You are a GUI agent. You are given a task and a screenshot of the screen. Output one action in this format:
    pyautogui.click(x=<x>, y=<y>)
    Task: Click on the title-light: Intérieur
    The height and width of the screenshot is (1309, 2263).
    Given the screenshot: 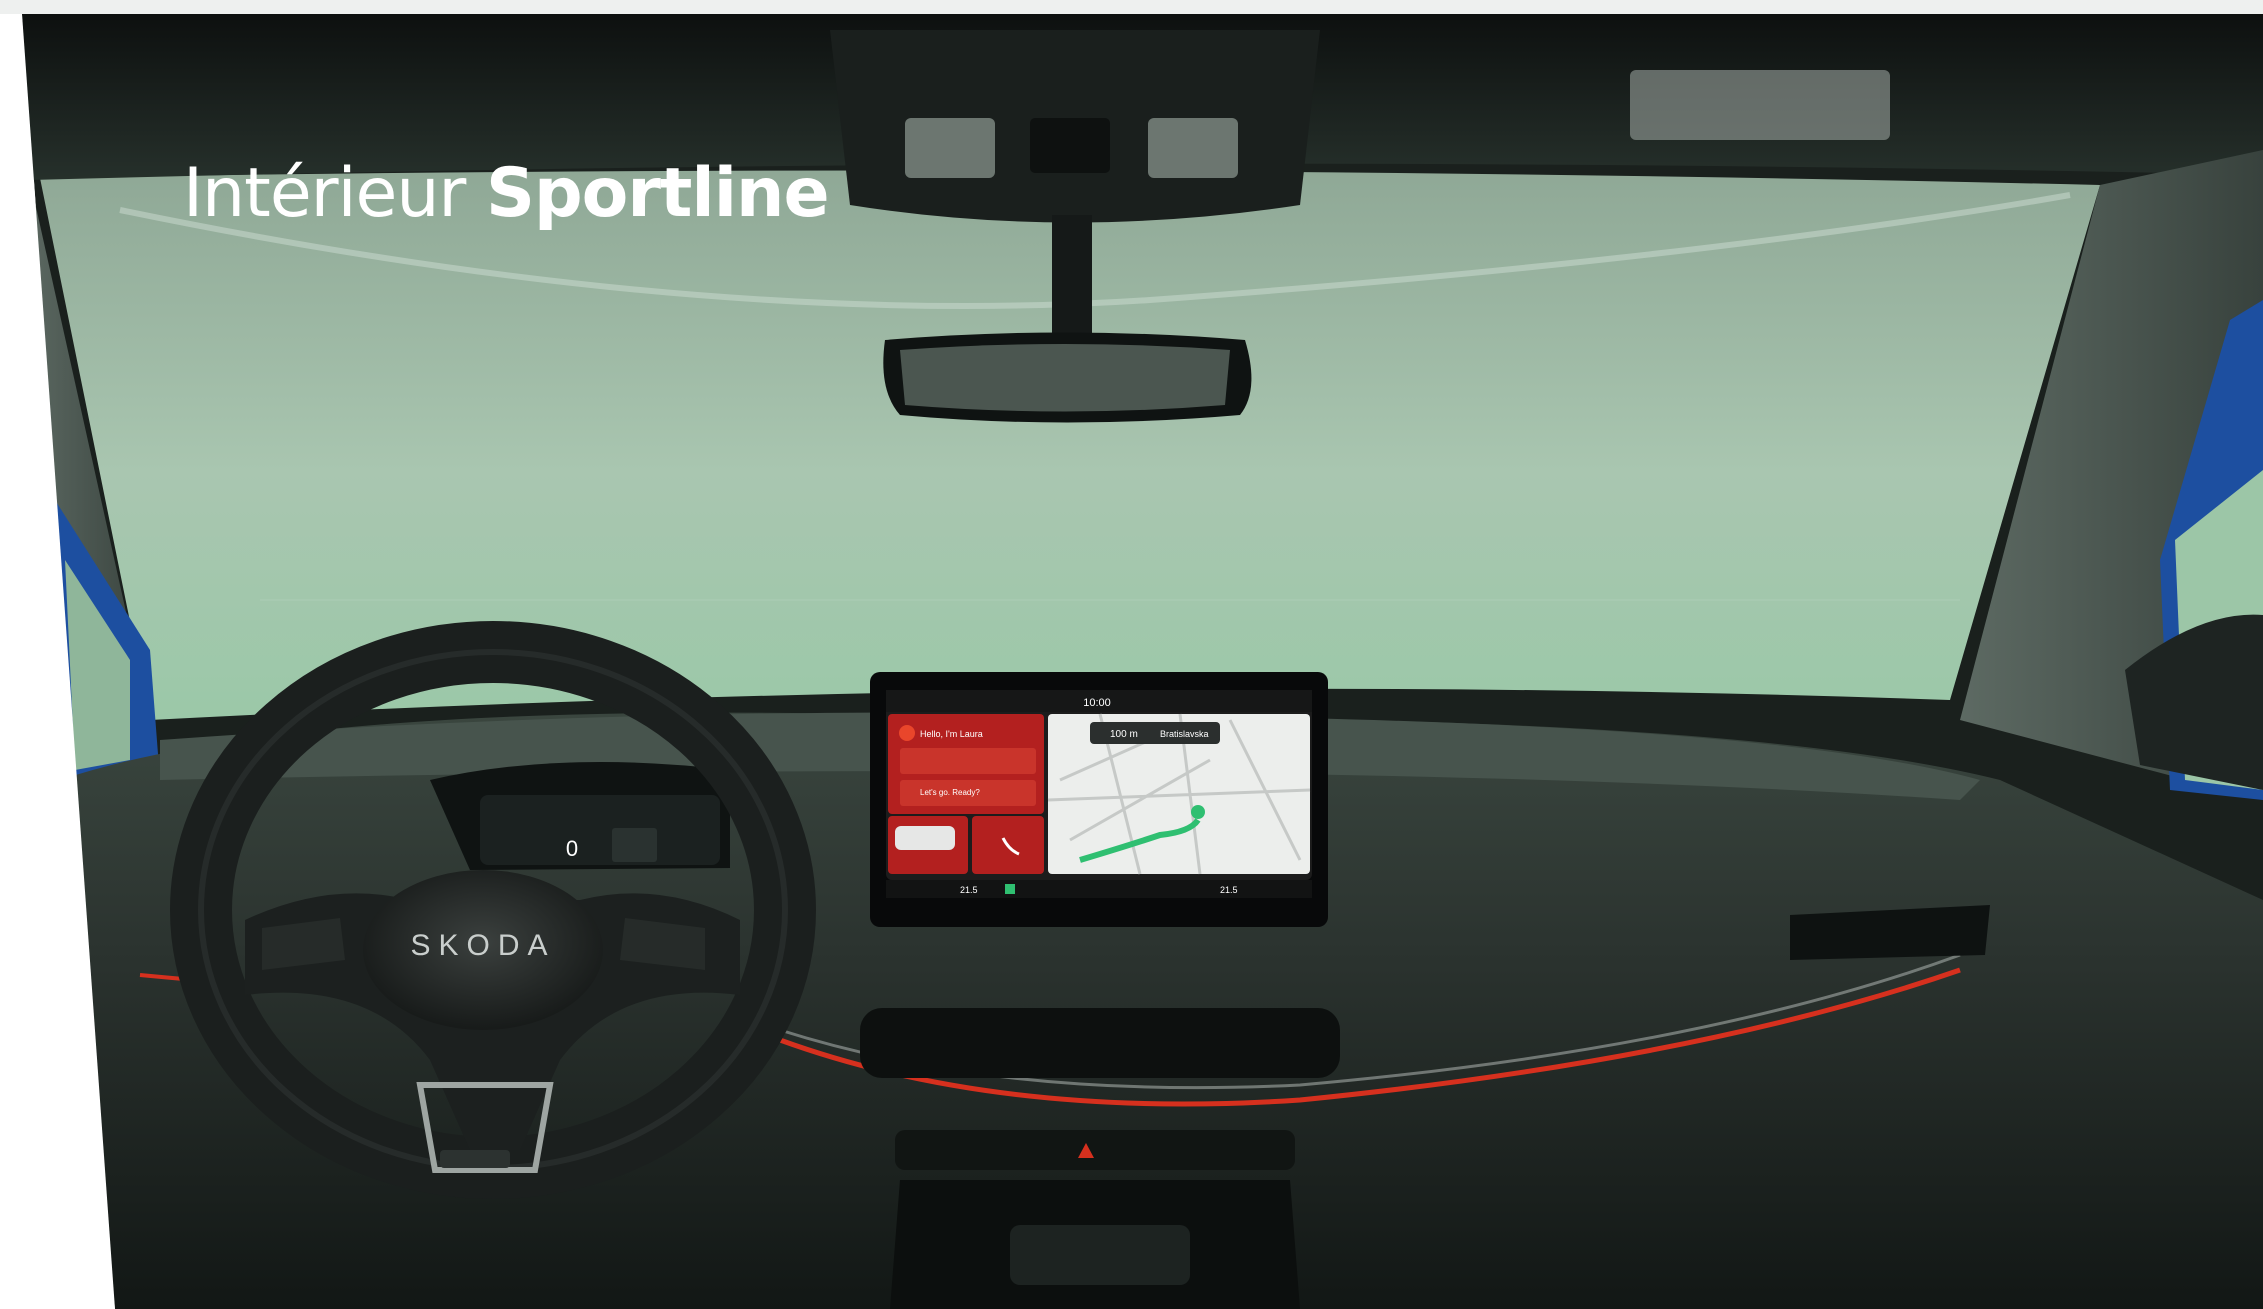 What is the action you would take?
    pyautogui.click(x=324, y=193)
    